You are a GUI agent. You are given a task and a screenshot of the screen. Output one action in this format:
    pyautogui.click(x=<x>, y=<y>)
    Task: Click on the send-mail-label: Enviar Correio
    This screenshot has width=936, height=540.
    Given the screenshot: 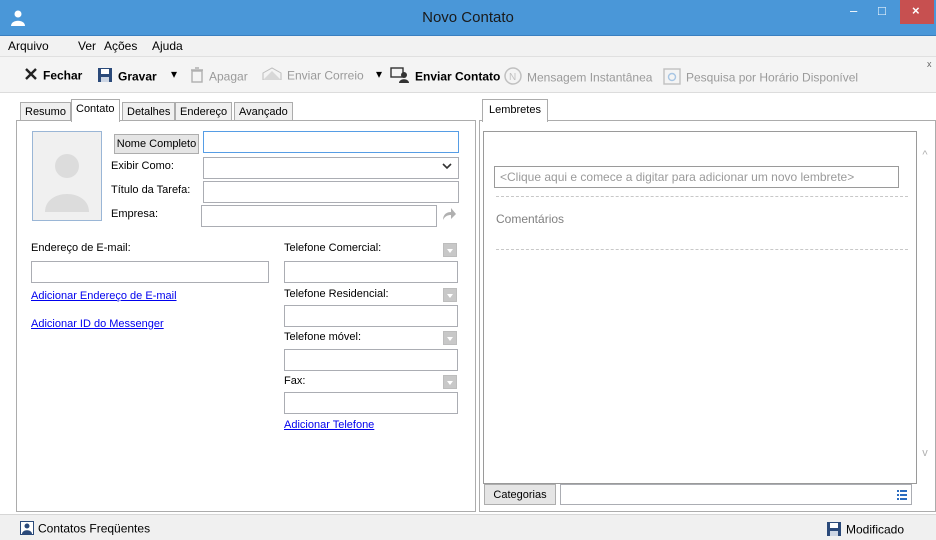 What is the action you would take?
    pyautogui.click(x=325, y=75)
    